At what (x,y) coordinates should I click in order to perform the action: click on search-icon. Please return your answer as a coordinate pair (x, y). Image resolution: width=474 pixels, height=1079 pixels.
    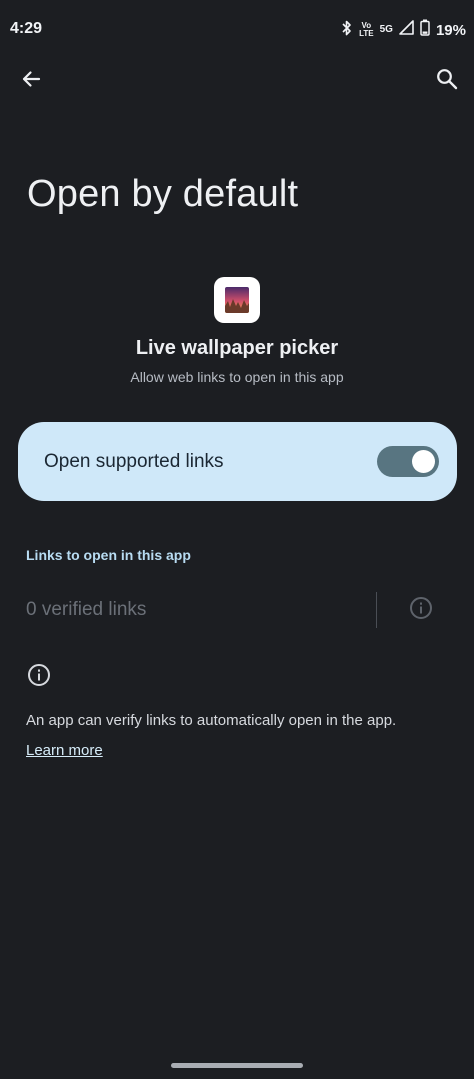
    Looking at the image, I should click on (447, 81).